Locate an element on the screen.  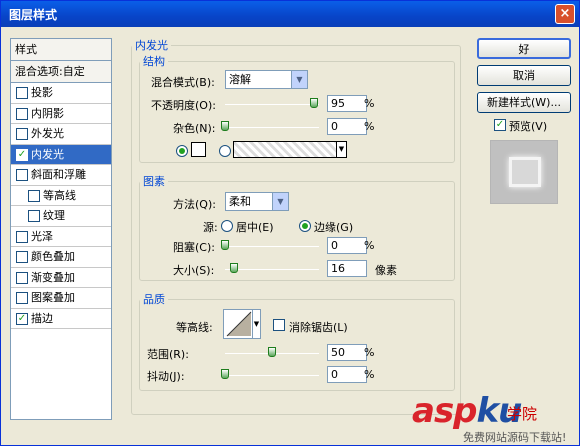
style-item-label: 描边 is located at coordinates (42, 318).